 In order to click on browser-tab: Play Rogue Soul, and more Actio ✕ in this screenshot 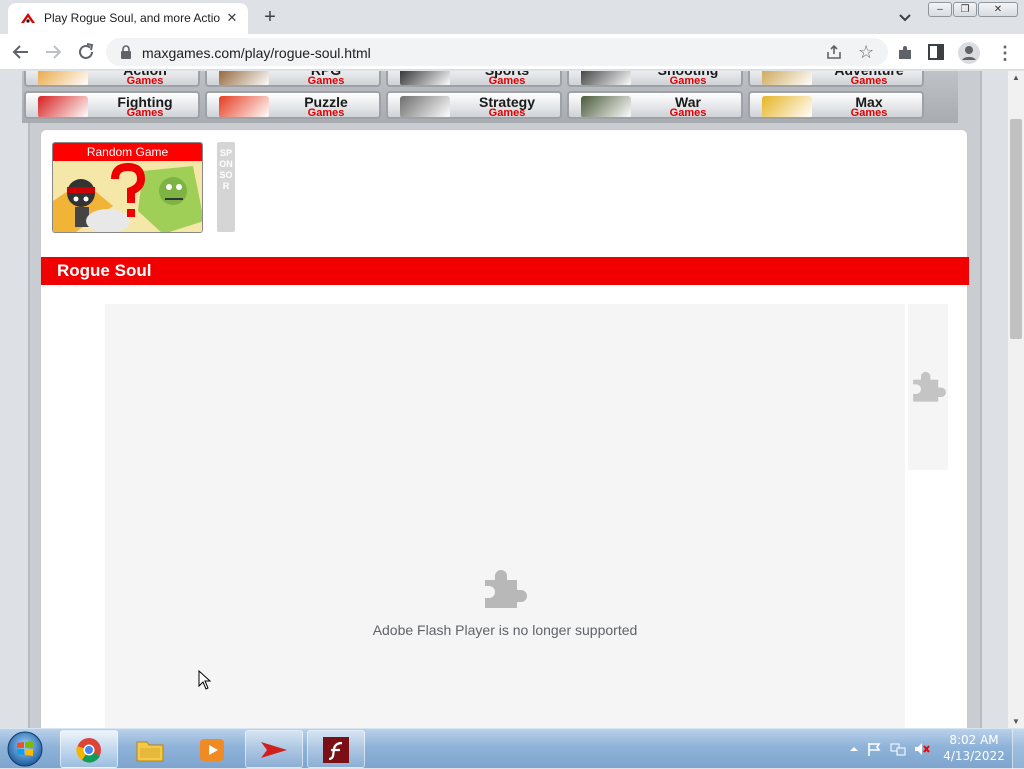, I will do `click(128, 18)`.